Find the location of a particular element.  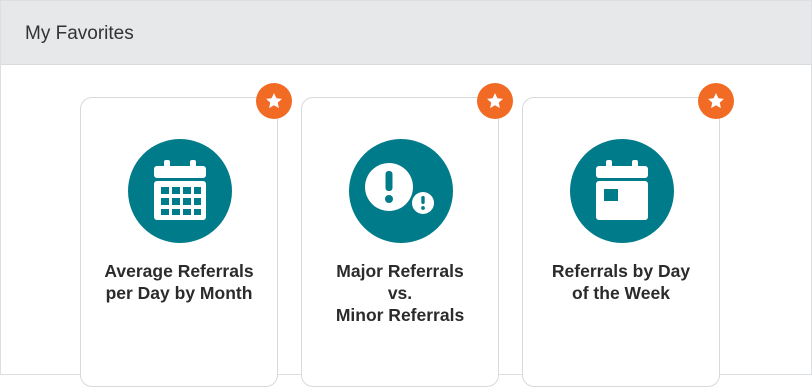

card-label: Referrals by Day of the Week is located at coordinates (621, 282).